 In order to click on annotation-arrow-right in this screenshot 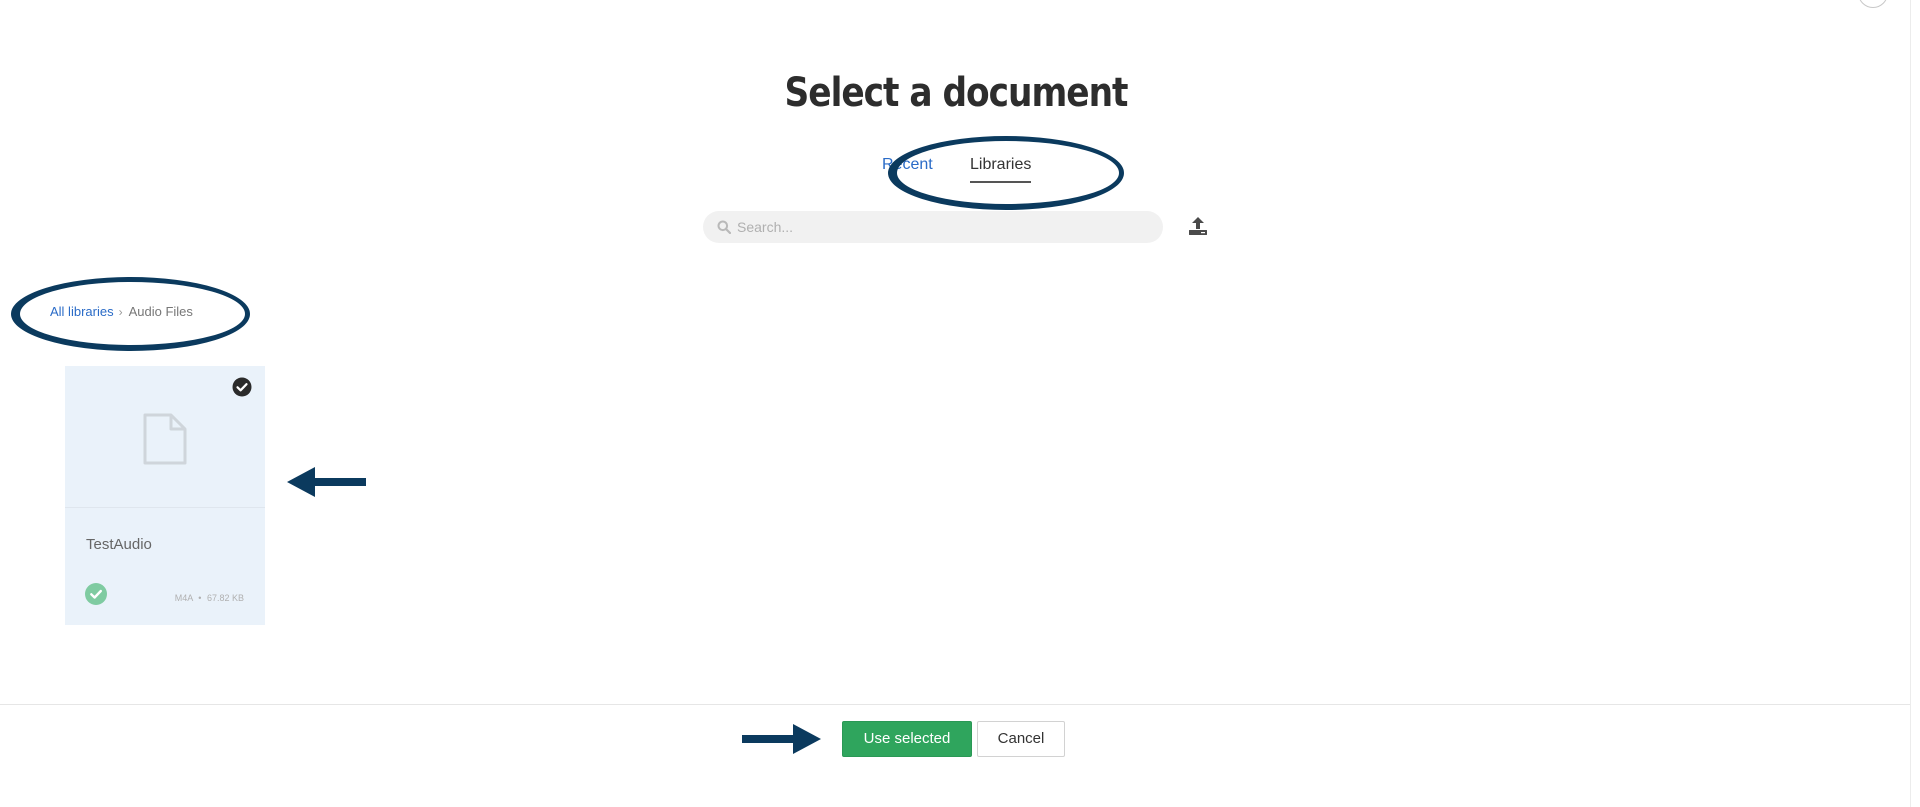, I will do `click(781, 739)`.